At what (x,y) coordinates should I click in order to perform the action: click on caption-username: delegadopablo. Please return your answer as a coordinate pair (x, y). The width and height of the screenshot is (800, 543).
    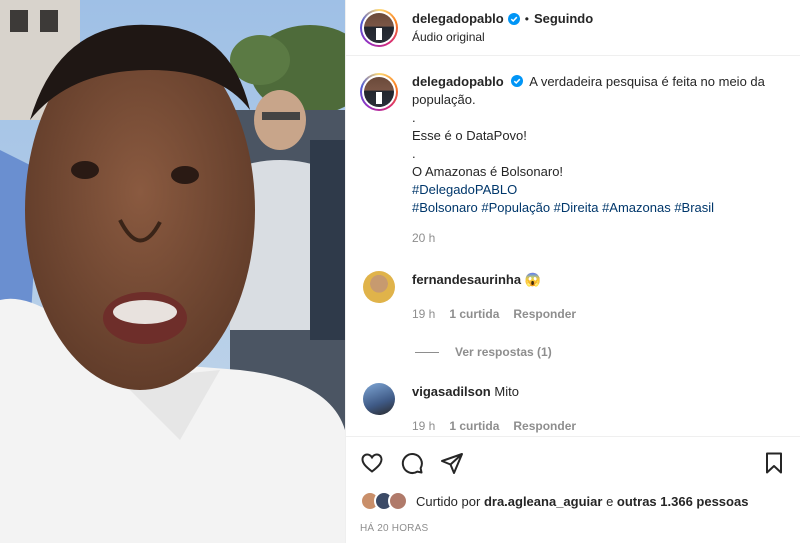
    Looking at the image, I should click on (458, 81).